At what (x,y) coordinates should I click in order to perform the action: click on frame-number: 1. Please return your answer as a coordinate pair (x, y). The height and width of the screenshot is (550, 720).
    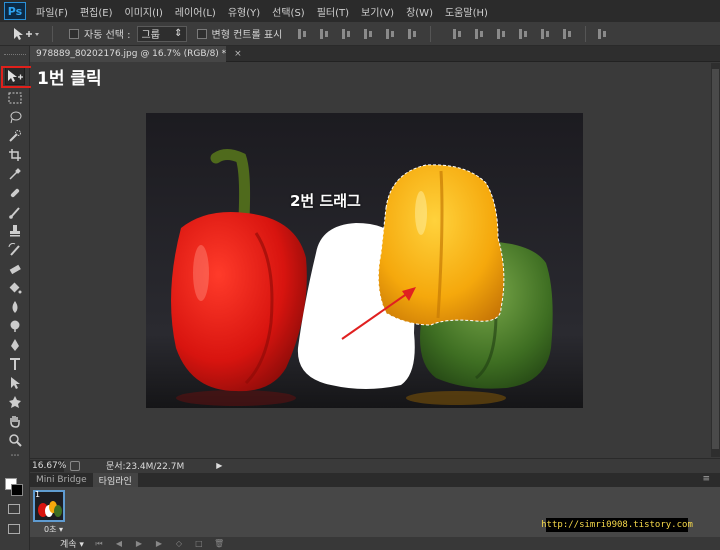
    Looking at the image, I should click on (38, 494).